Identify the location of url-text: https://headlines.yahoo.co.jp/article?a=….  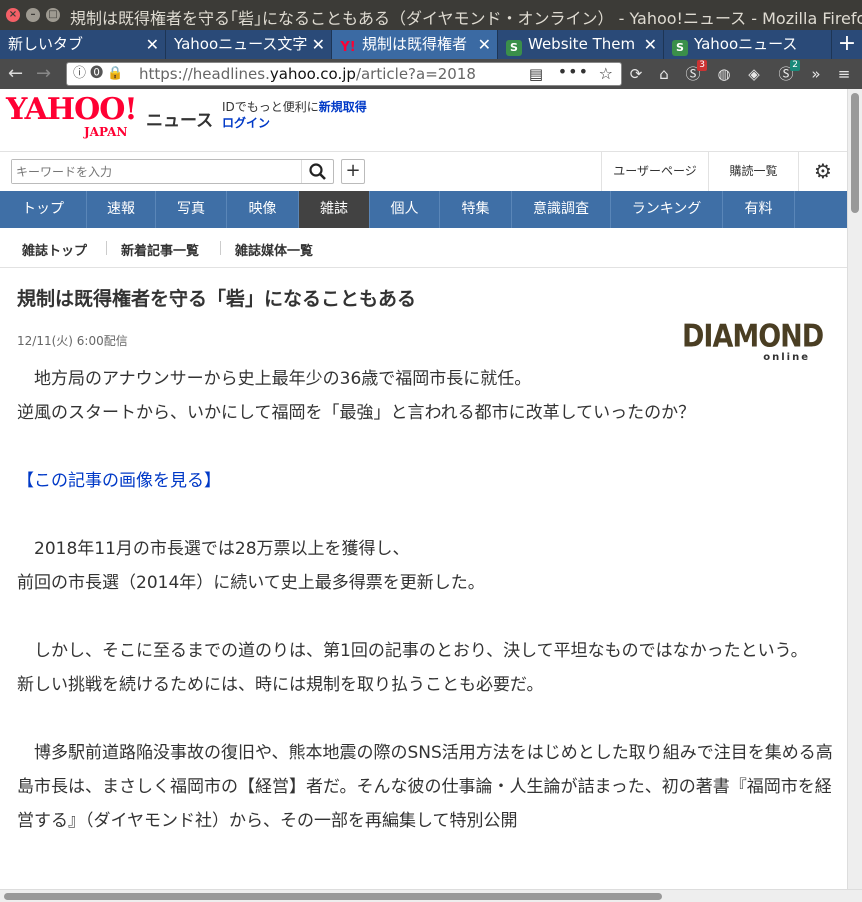
(307, 74).